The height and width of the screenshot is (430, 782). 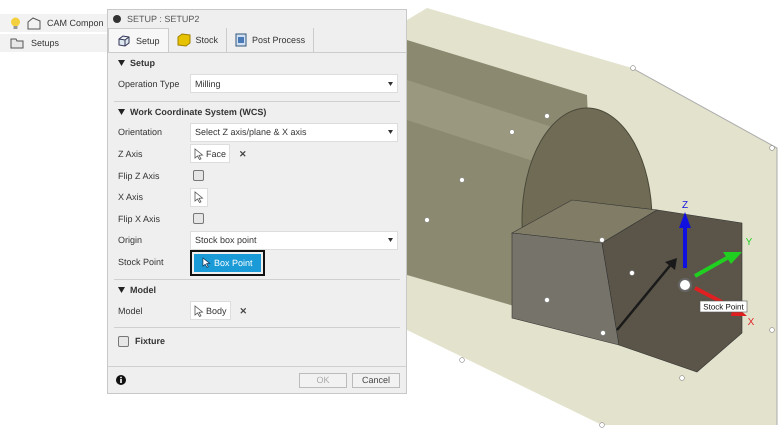 I want to click on field-label: Model, so click(x=130, y=311).